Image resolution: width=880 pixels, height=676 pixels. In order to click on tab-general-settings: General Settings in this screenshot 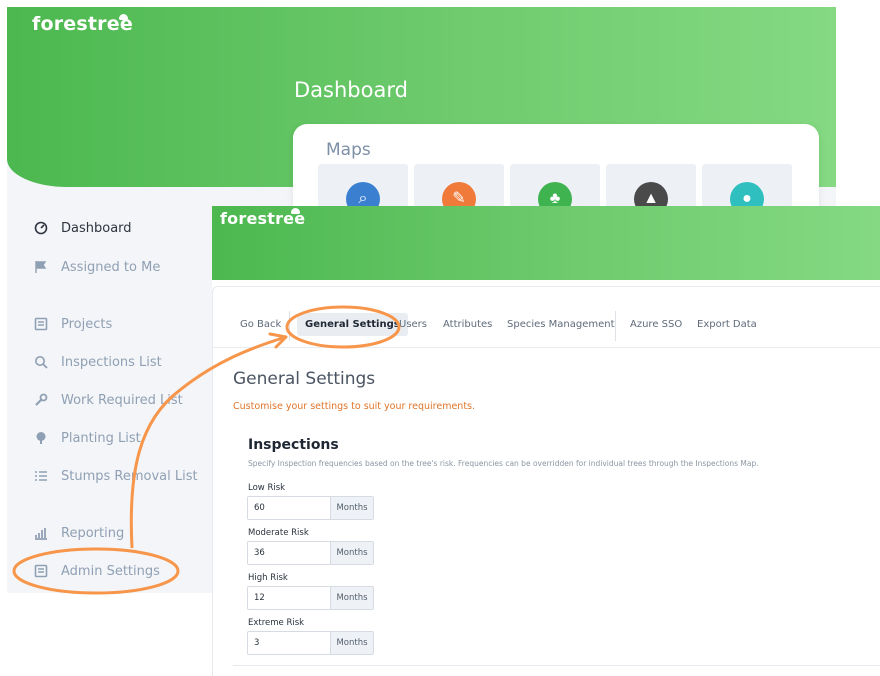, I will do `click(352, 324)`.